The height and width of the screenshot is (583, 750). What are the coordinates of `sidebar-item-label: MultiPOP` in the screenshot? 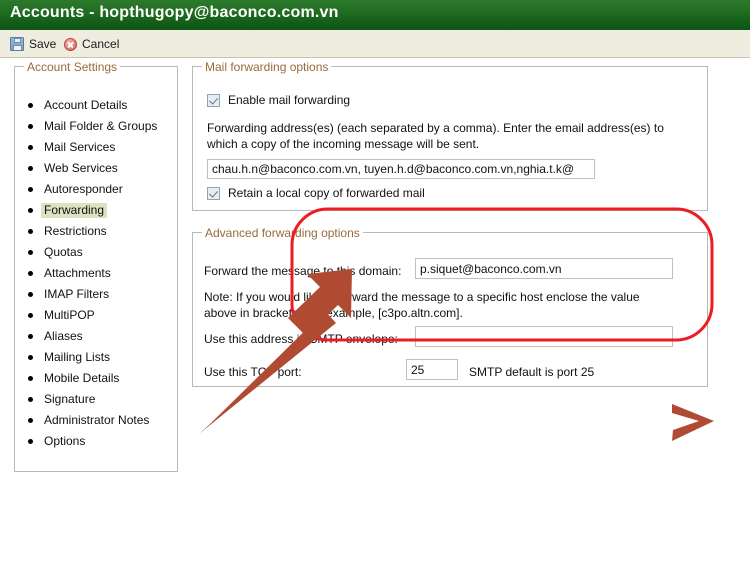 It's located at (69, 315).